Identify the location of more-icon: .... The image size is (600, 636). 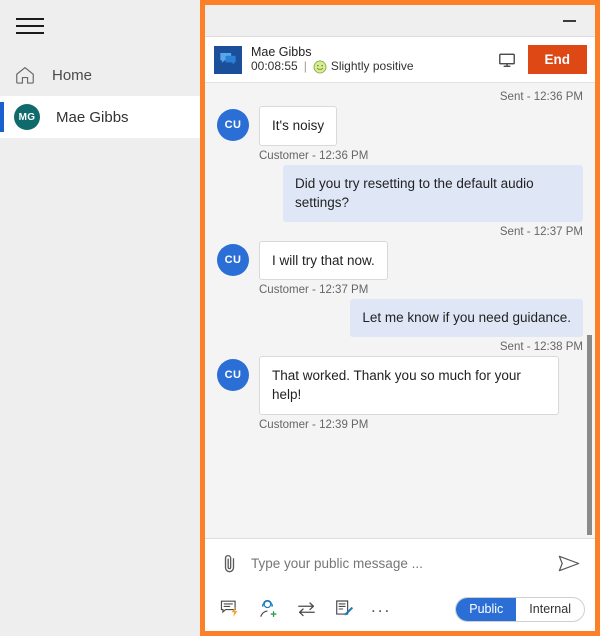
(381, 609).